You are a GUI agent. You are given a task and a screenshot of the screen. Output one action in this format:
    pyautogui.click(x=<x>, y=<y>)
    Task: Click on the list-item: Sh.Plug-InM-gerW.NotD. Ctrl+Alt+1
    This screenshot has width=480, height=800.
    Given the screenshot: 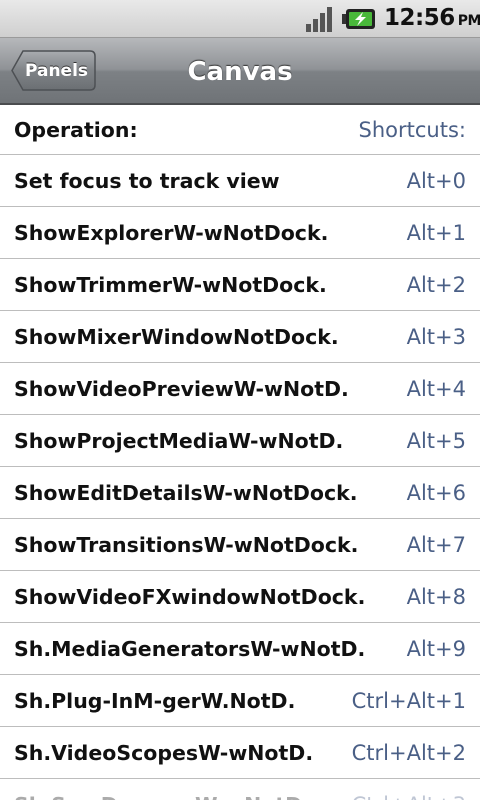 What is the action you would take?
    pyautogui.click(x=240, y=701)
    